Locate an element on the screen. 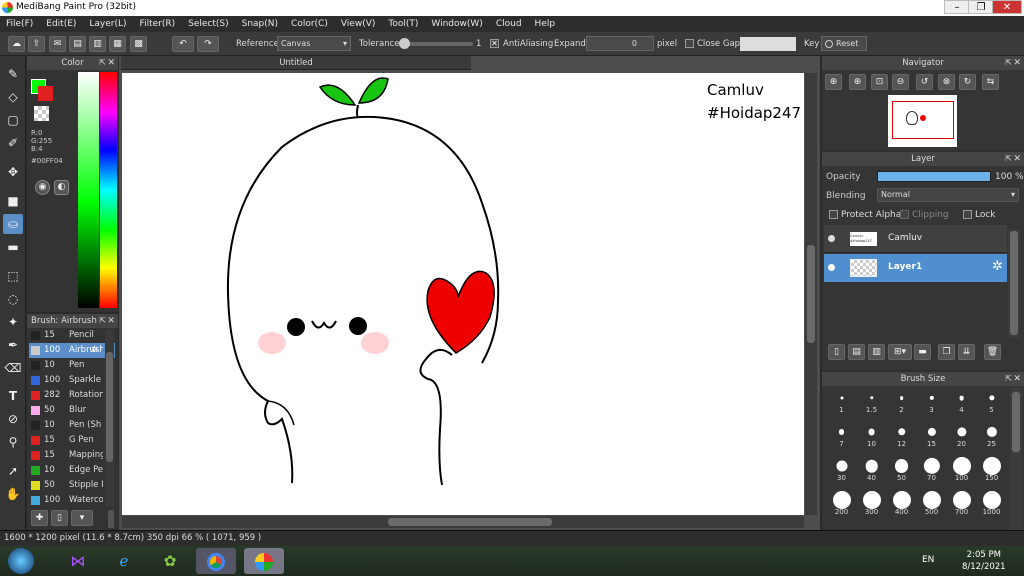 This screenshot has width=1024, height=576. vertical-scroll-thumb is located at coordinates (811, 294).